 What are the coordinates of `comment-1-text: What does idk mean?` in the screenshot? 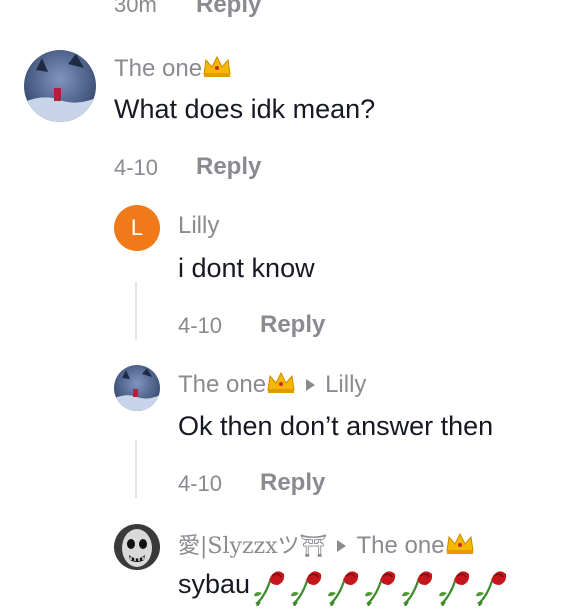 It's located at (245, 109).